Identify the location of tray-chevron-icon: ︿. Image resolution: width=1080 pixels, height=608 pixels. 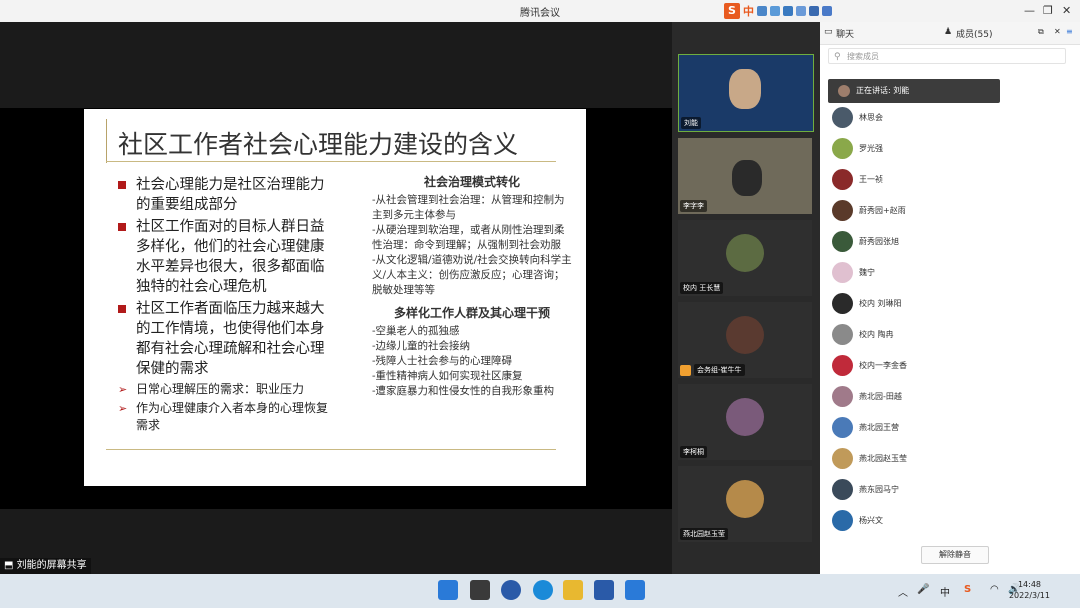
(903, 591).